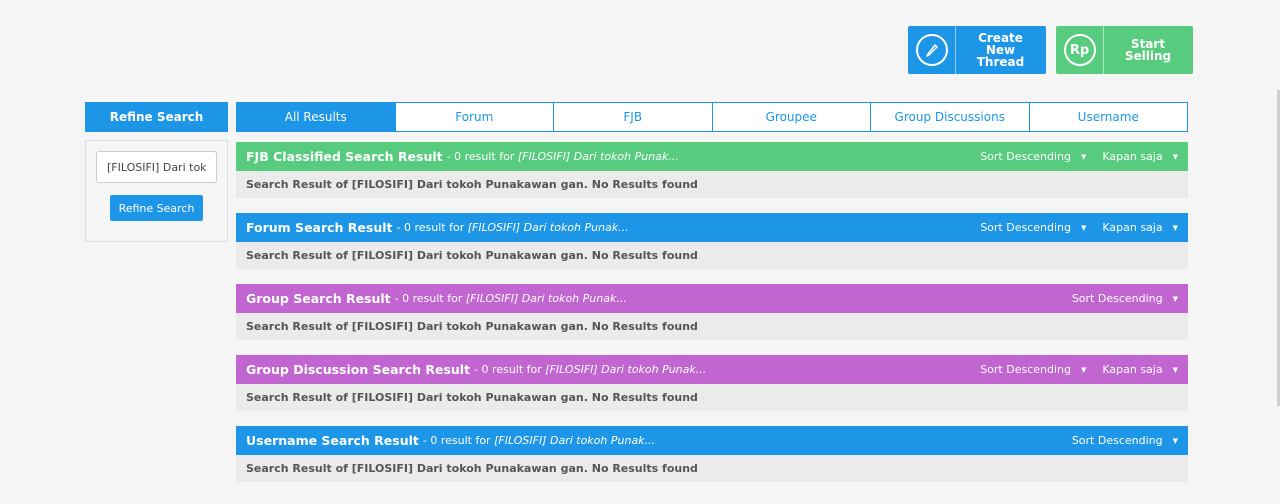 This screenshot has height=504, width=1280. Describe the element at coordinates (319, 227) in the screenshot. I see `section-title: Forum Search Result` at that location.